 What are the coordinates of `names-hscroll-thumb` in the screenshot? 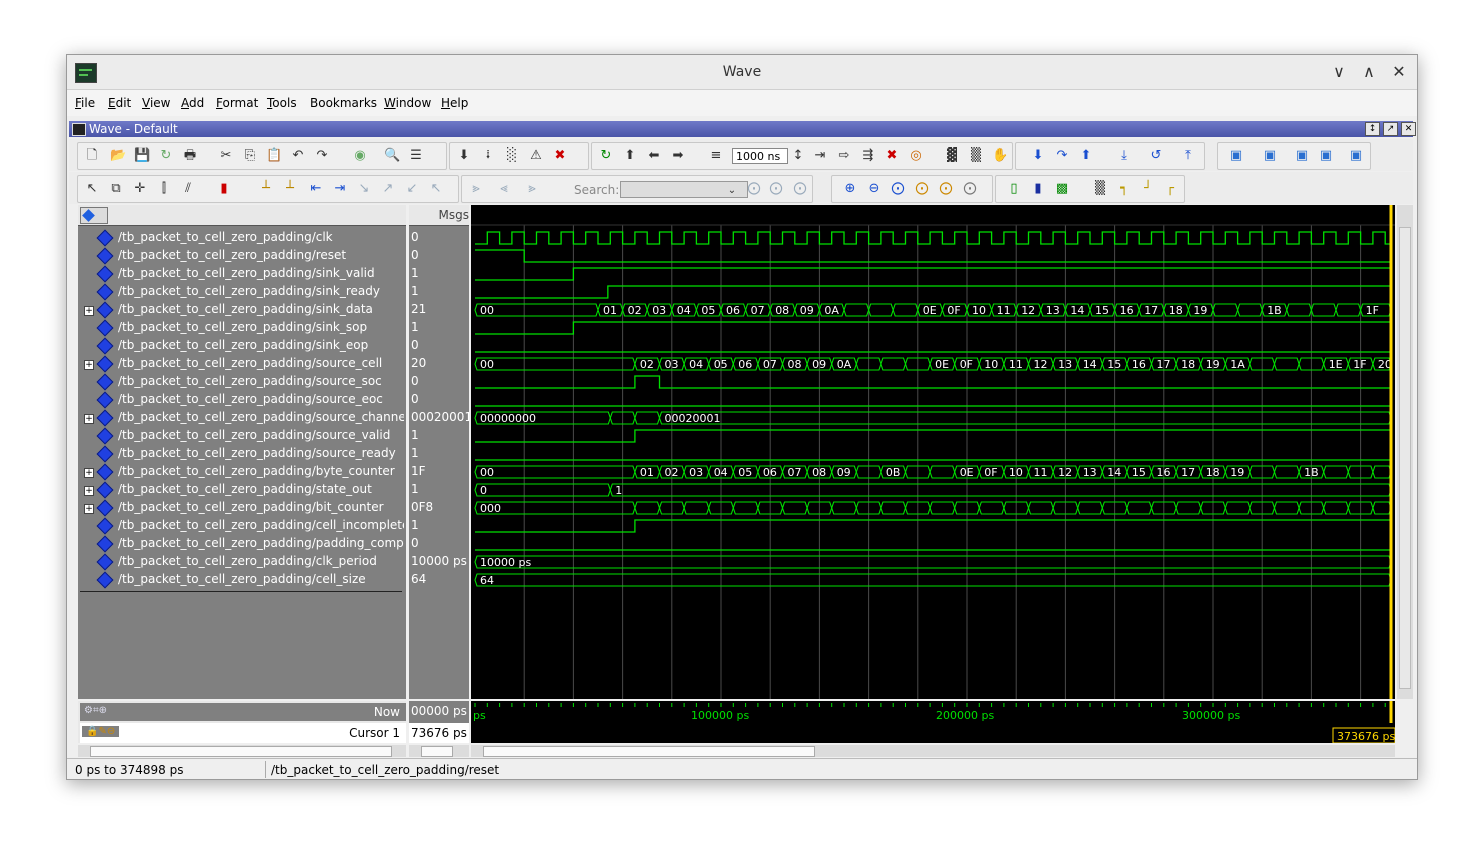 It's located at (241, 751).